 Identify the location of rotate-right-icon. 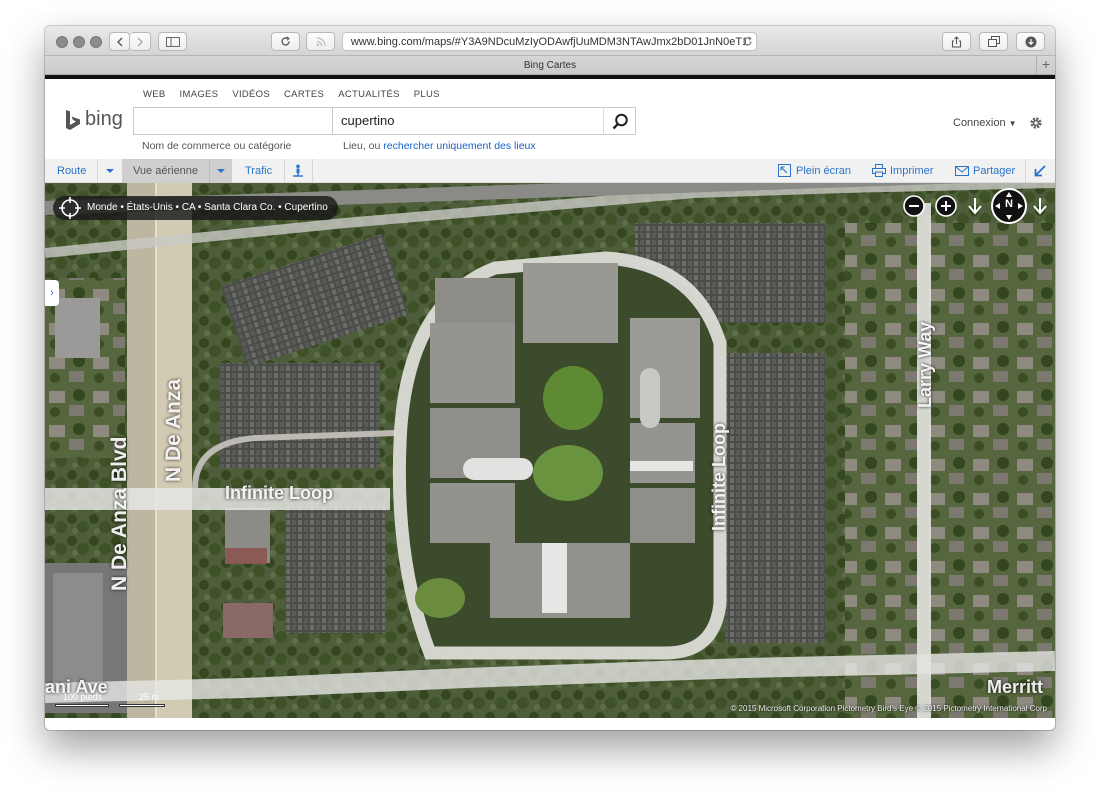
(1040, 206).